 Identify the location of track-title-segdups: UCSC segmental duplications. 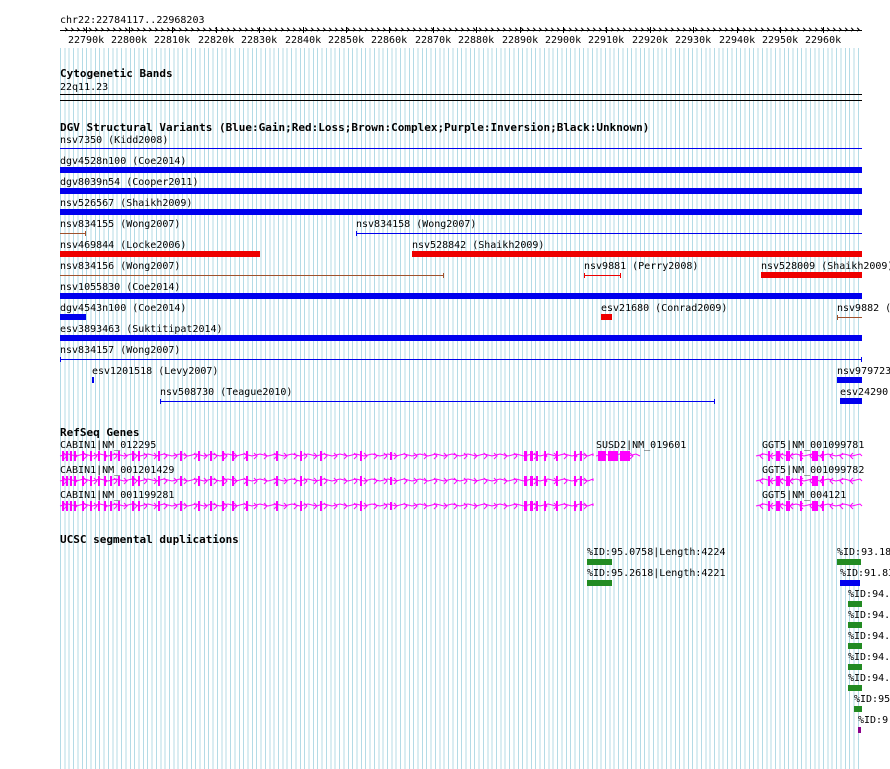
(149, 539).